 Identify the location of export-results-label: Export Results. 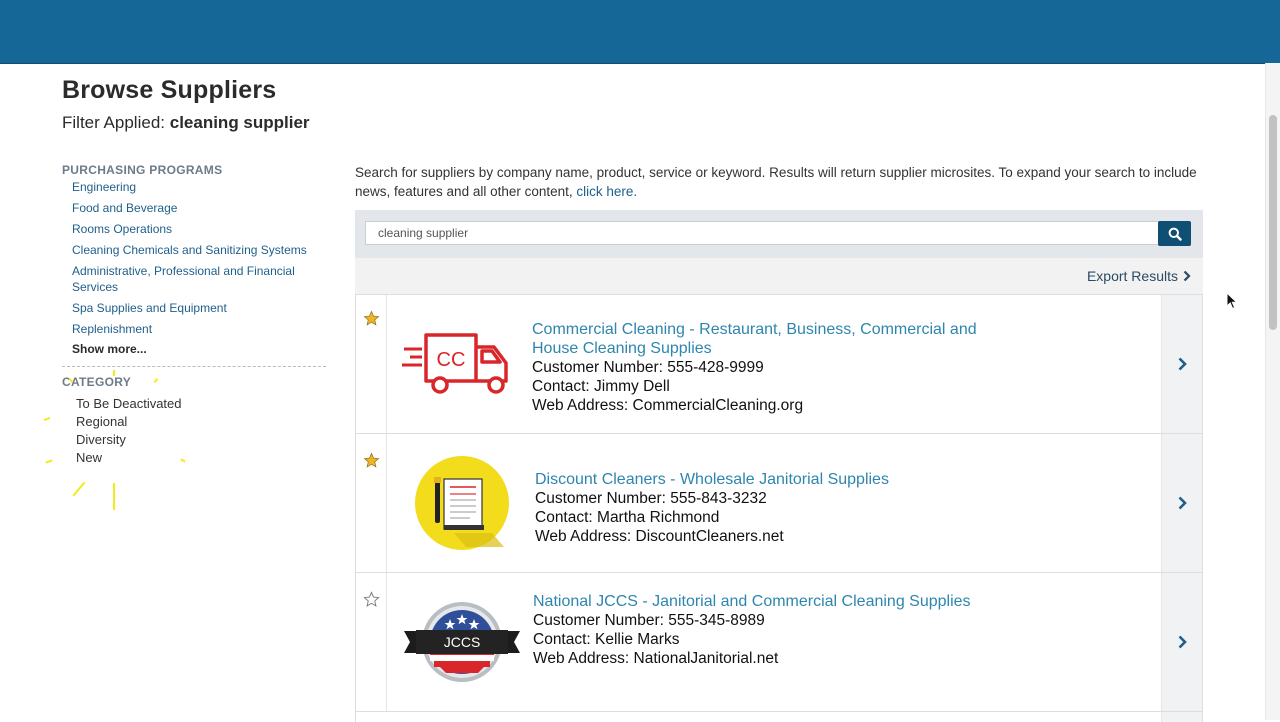
(1132, 276).